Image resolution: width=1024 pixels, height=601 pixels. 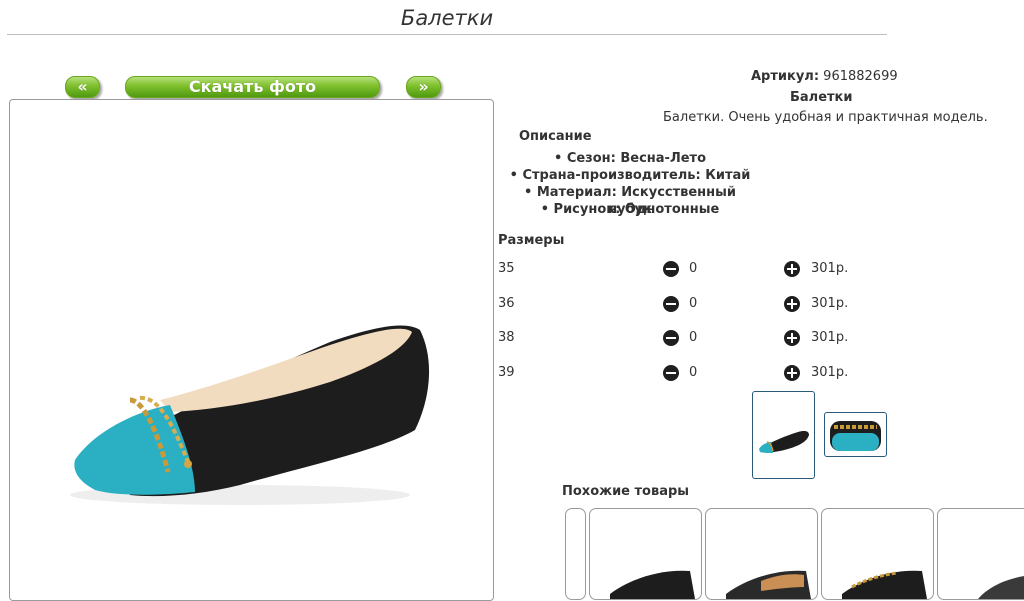 What do you see at coordinates (630, 209) in the screenshot?
I see `spec-item-pattern: Рисунок: Однотонные` at bounding box center [630, 209].